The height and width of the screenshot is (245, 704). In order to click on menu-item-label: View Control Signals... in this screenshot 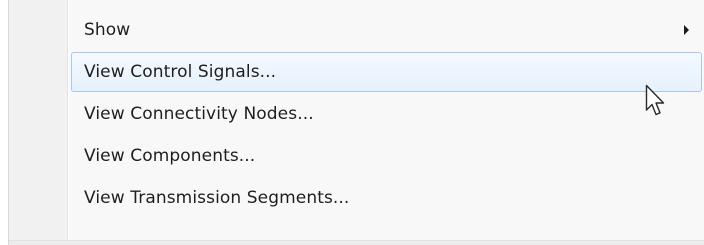, I will do `click(180, 72)`.